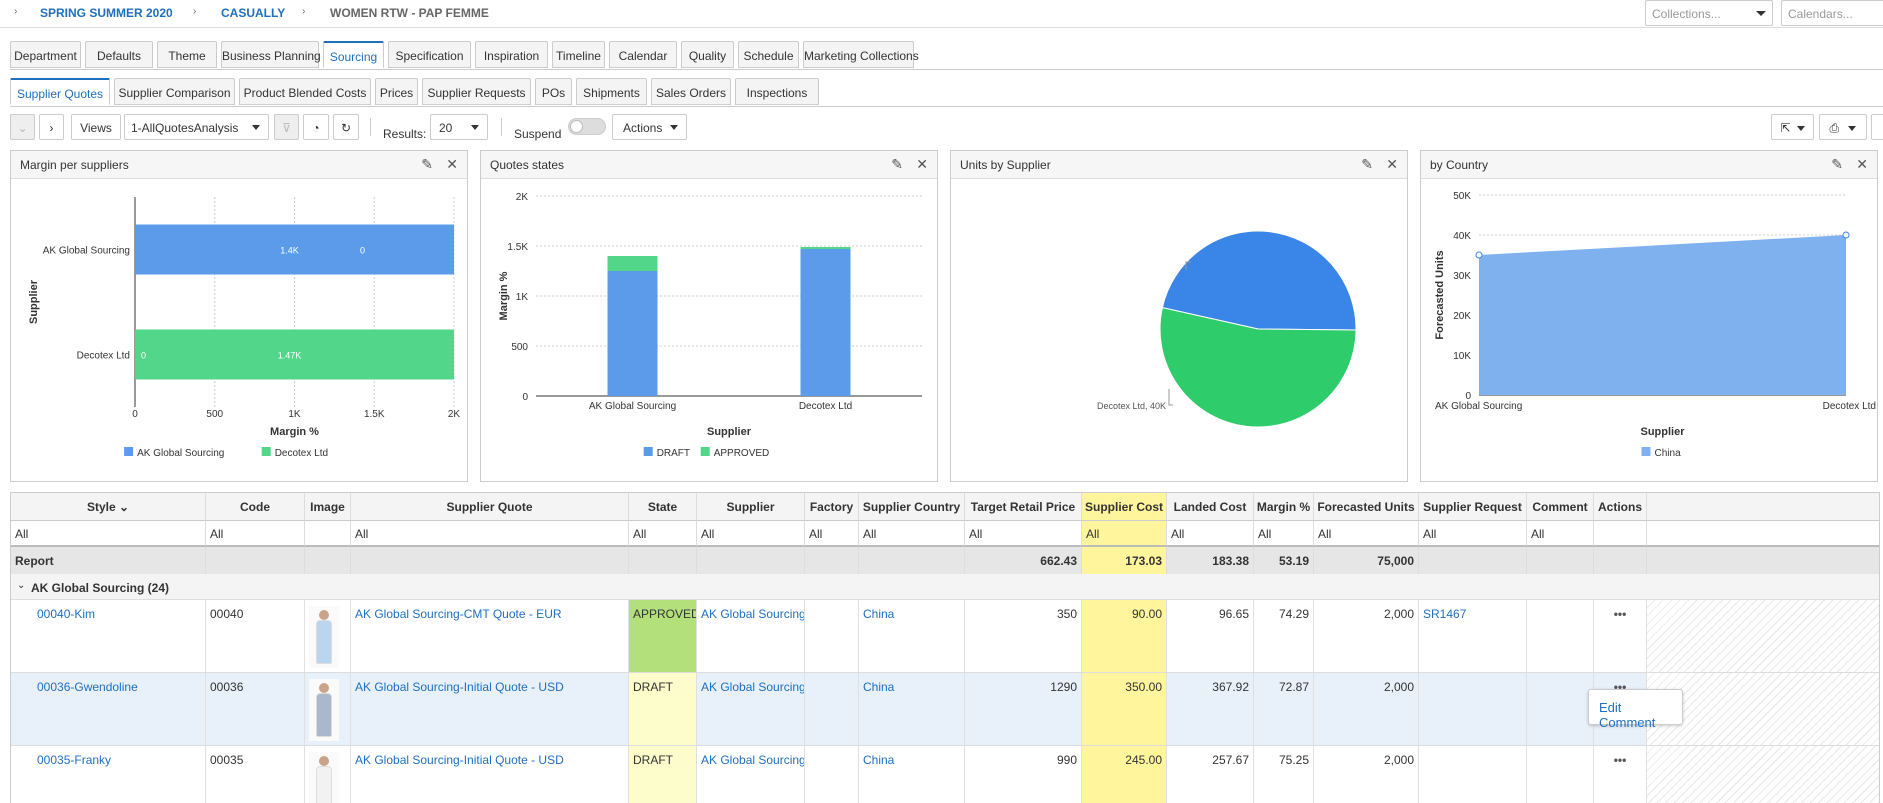 This screenshot has height=803, width=1883. I want to click on tab-inspiration: Inspiration, so click(511, 54).